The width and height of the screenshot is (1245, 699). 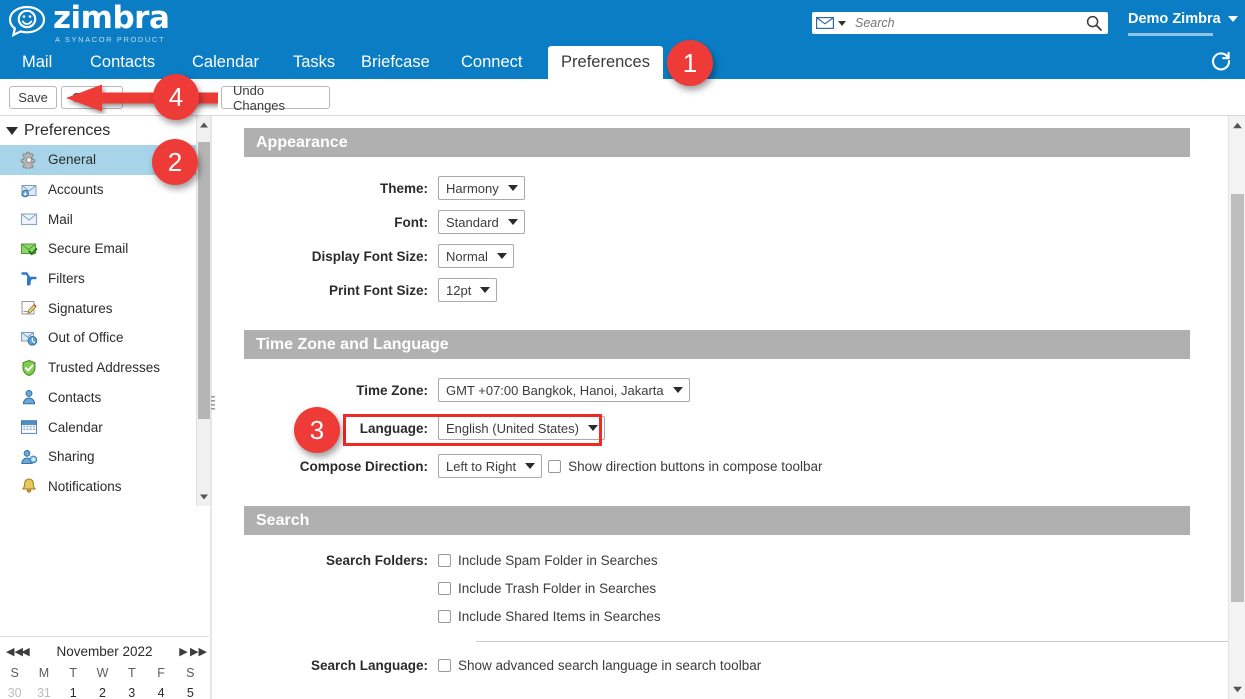 I want to click on search-input, so click(x=966, y=23).